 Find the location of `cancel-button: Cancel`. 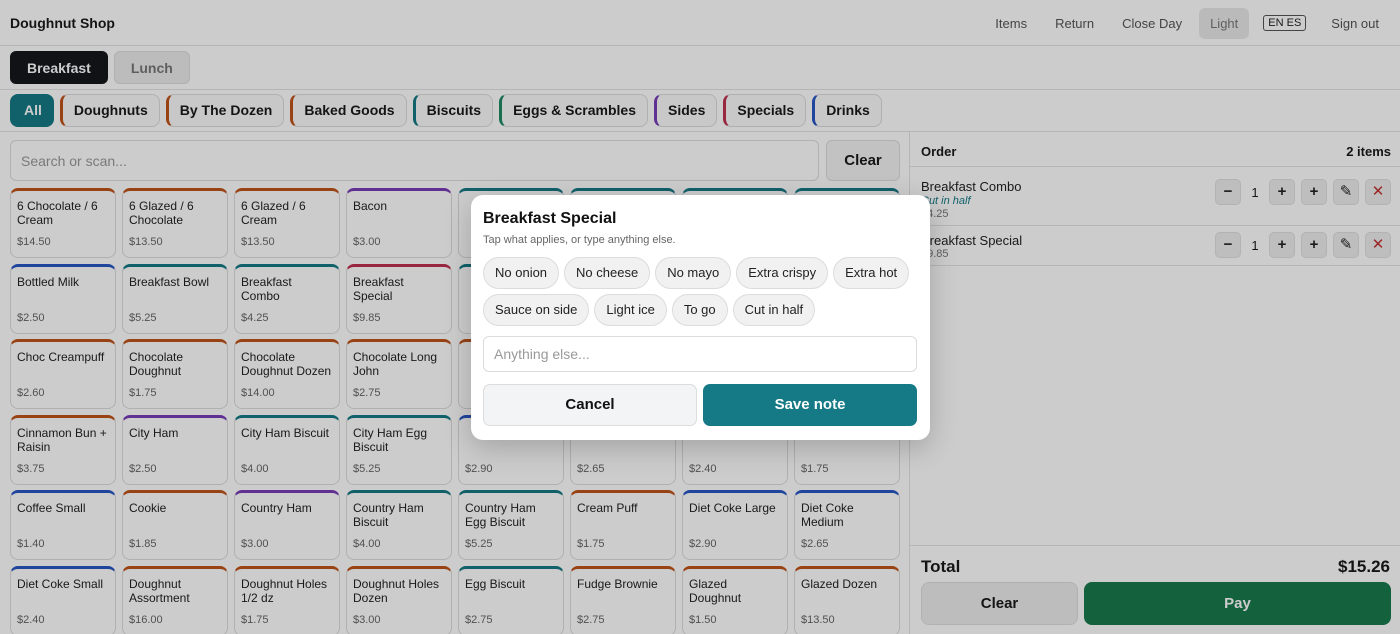

cancel-button: Cancel is located at coordinates (590, 405).